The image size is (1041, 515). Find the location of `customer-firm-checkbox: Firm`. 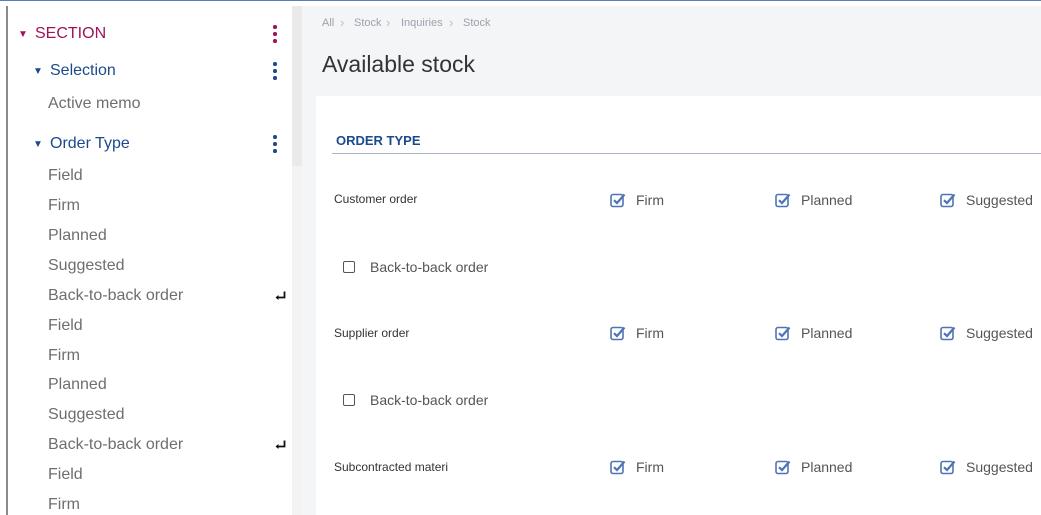

customer-firm-checkbox: Firm is located at coordinates (637, 200).